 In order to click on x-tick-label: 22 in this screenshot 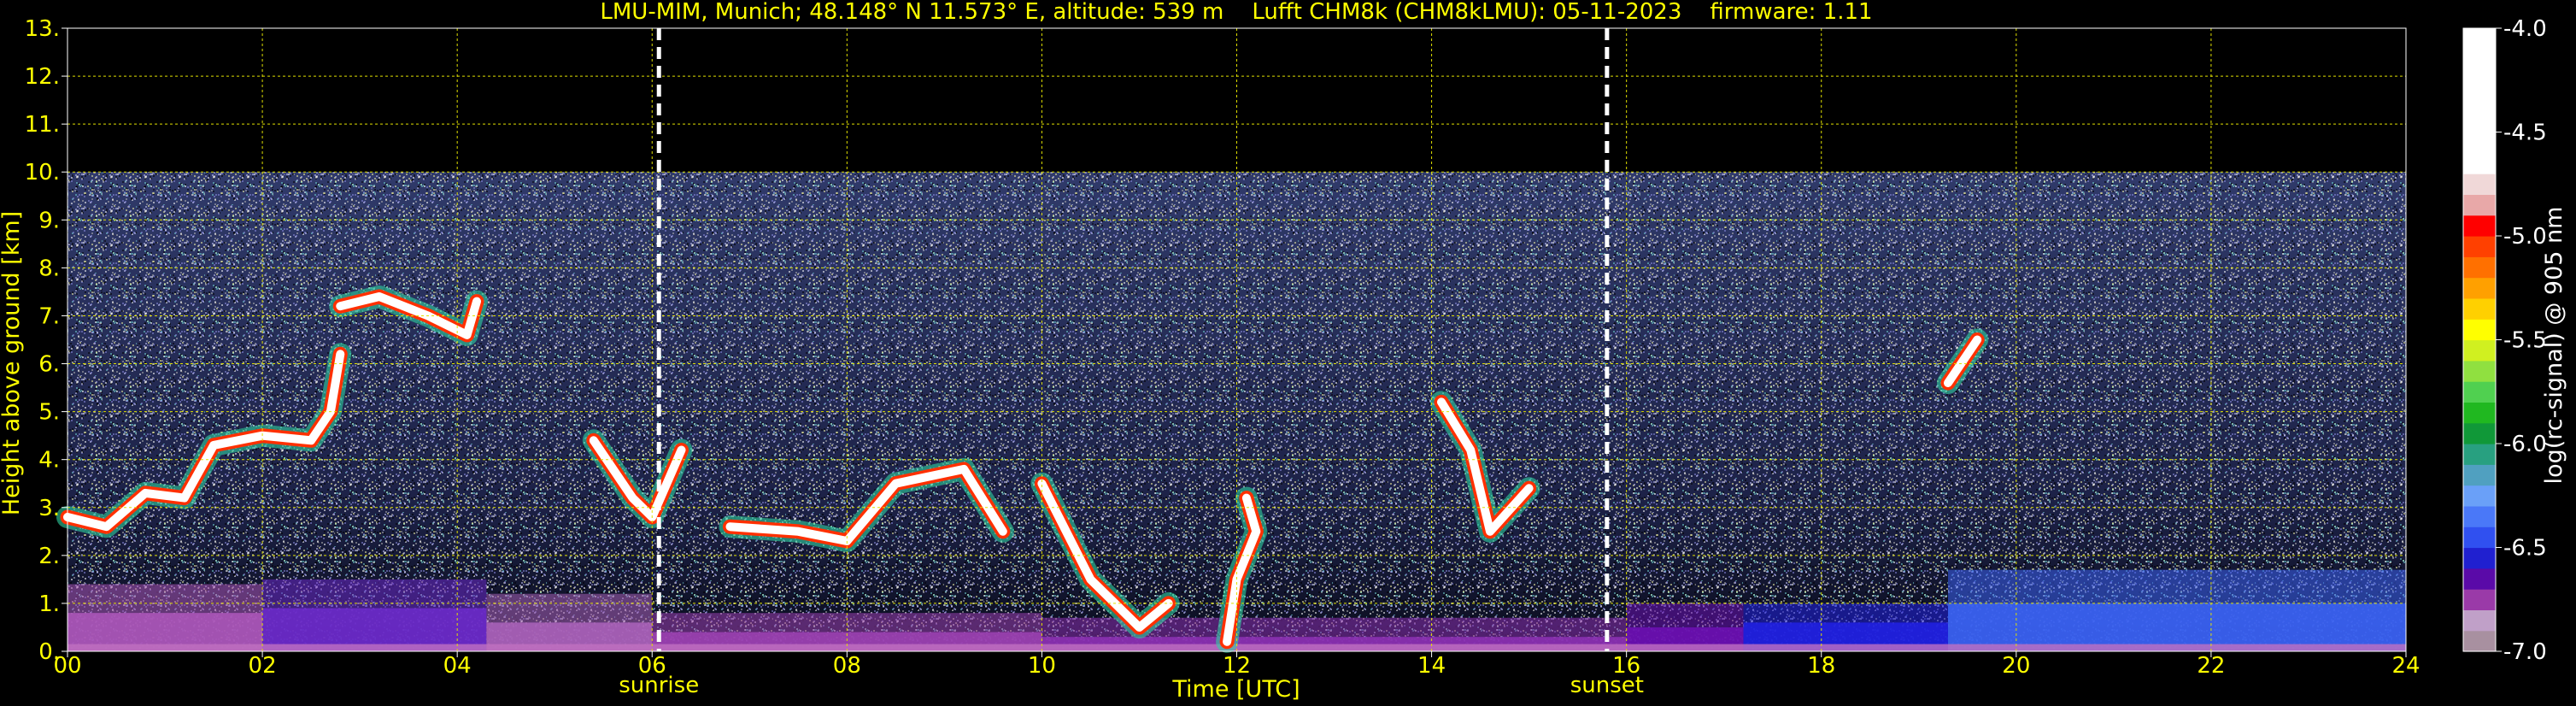, I will do `click(2211, 666)`.